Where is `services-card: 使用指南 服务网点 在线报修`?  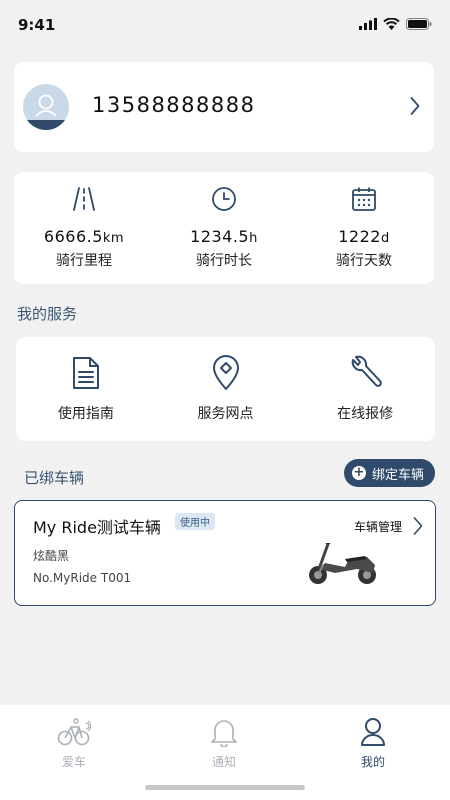 services-card: 使用指南 服务网点 在线报修 is located at coordinates (225, 389).